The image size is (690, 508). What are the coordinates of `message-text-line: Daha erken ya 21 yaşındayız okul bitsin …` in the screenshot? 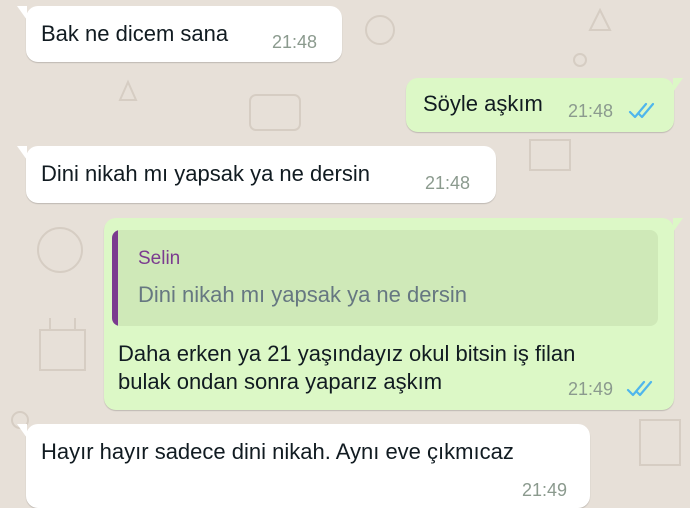 It's located at (347, 353).